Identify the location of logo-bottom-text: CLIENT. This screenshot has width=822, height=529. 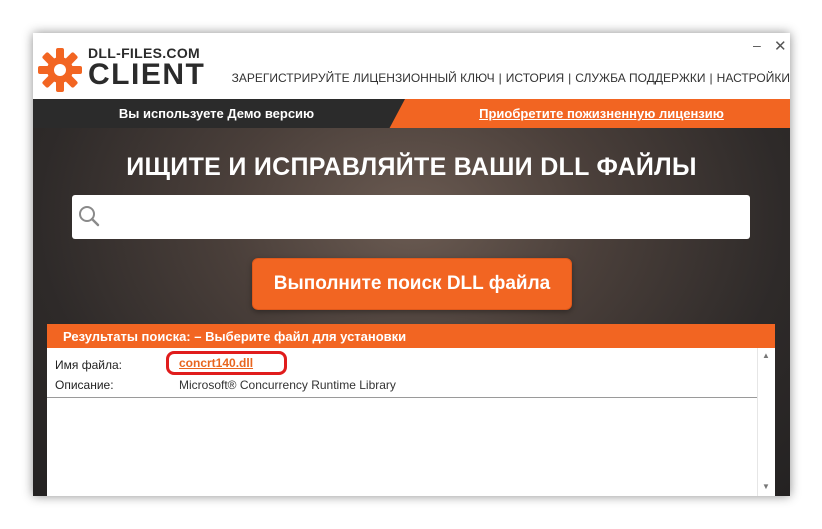
(147, 74).